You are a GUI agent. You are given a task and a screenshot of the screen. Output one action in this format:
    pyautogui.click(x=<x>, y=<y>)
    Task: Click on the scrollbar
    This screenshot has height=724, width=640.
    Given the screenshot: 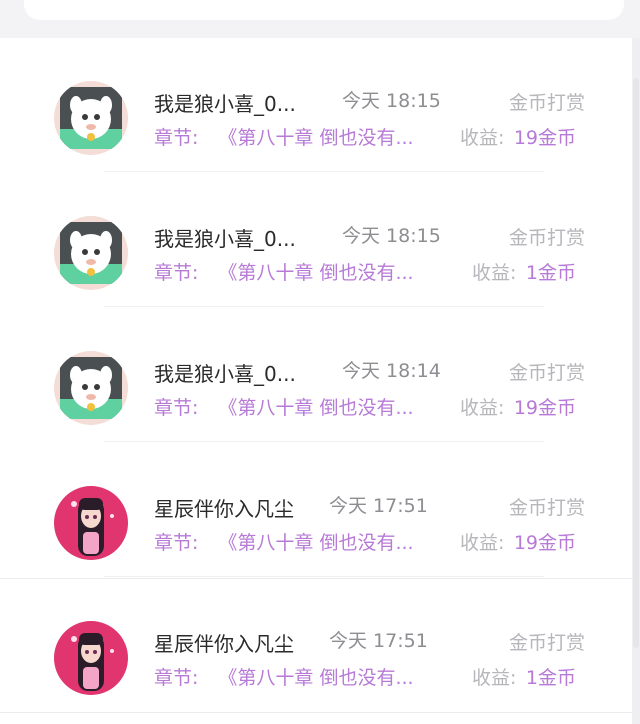 What is the action you would take?
    pyautogui.click(x=636, y=381)
    